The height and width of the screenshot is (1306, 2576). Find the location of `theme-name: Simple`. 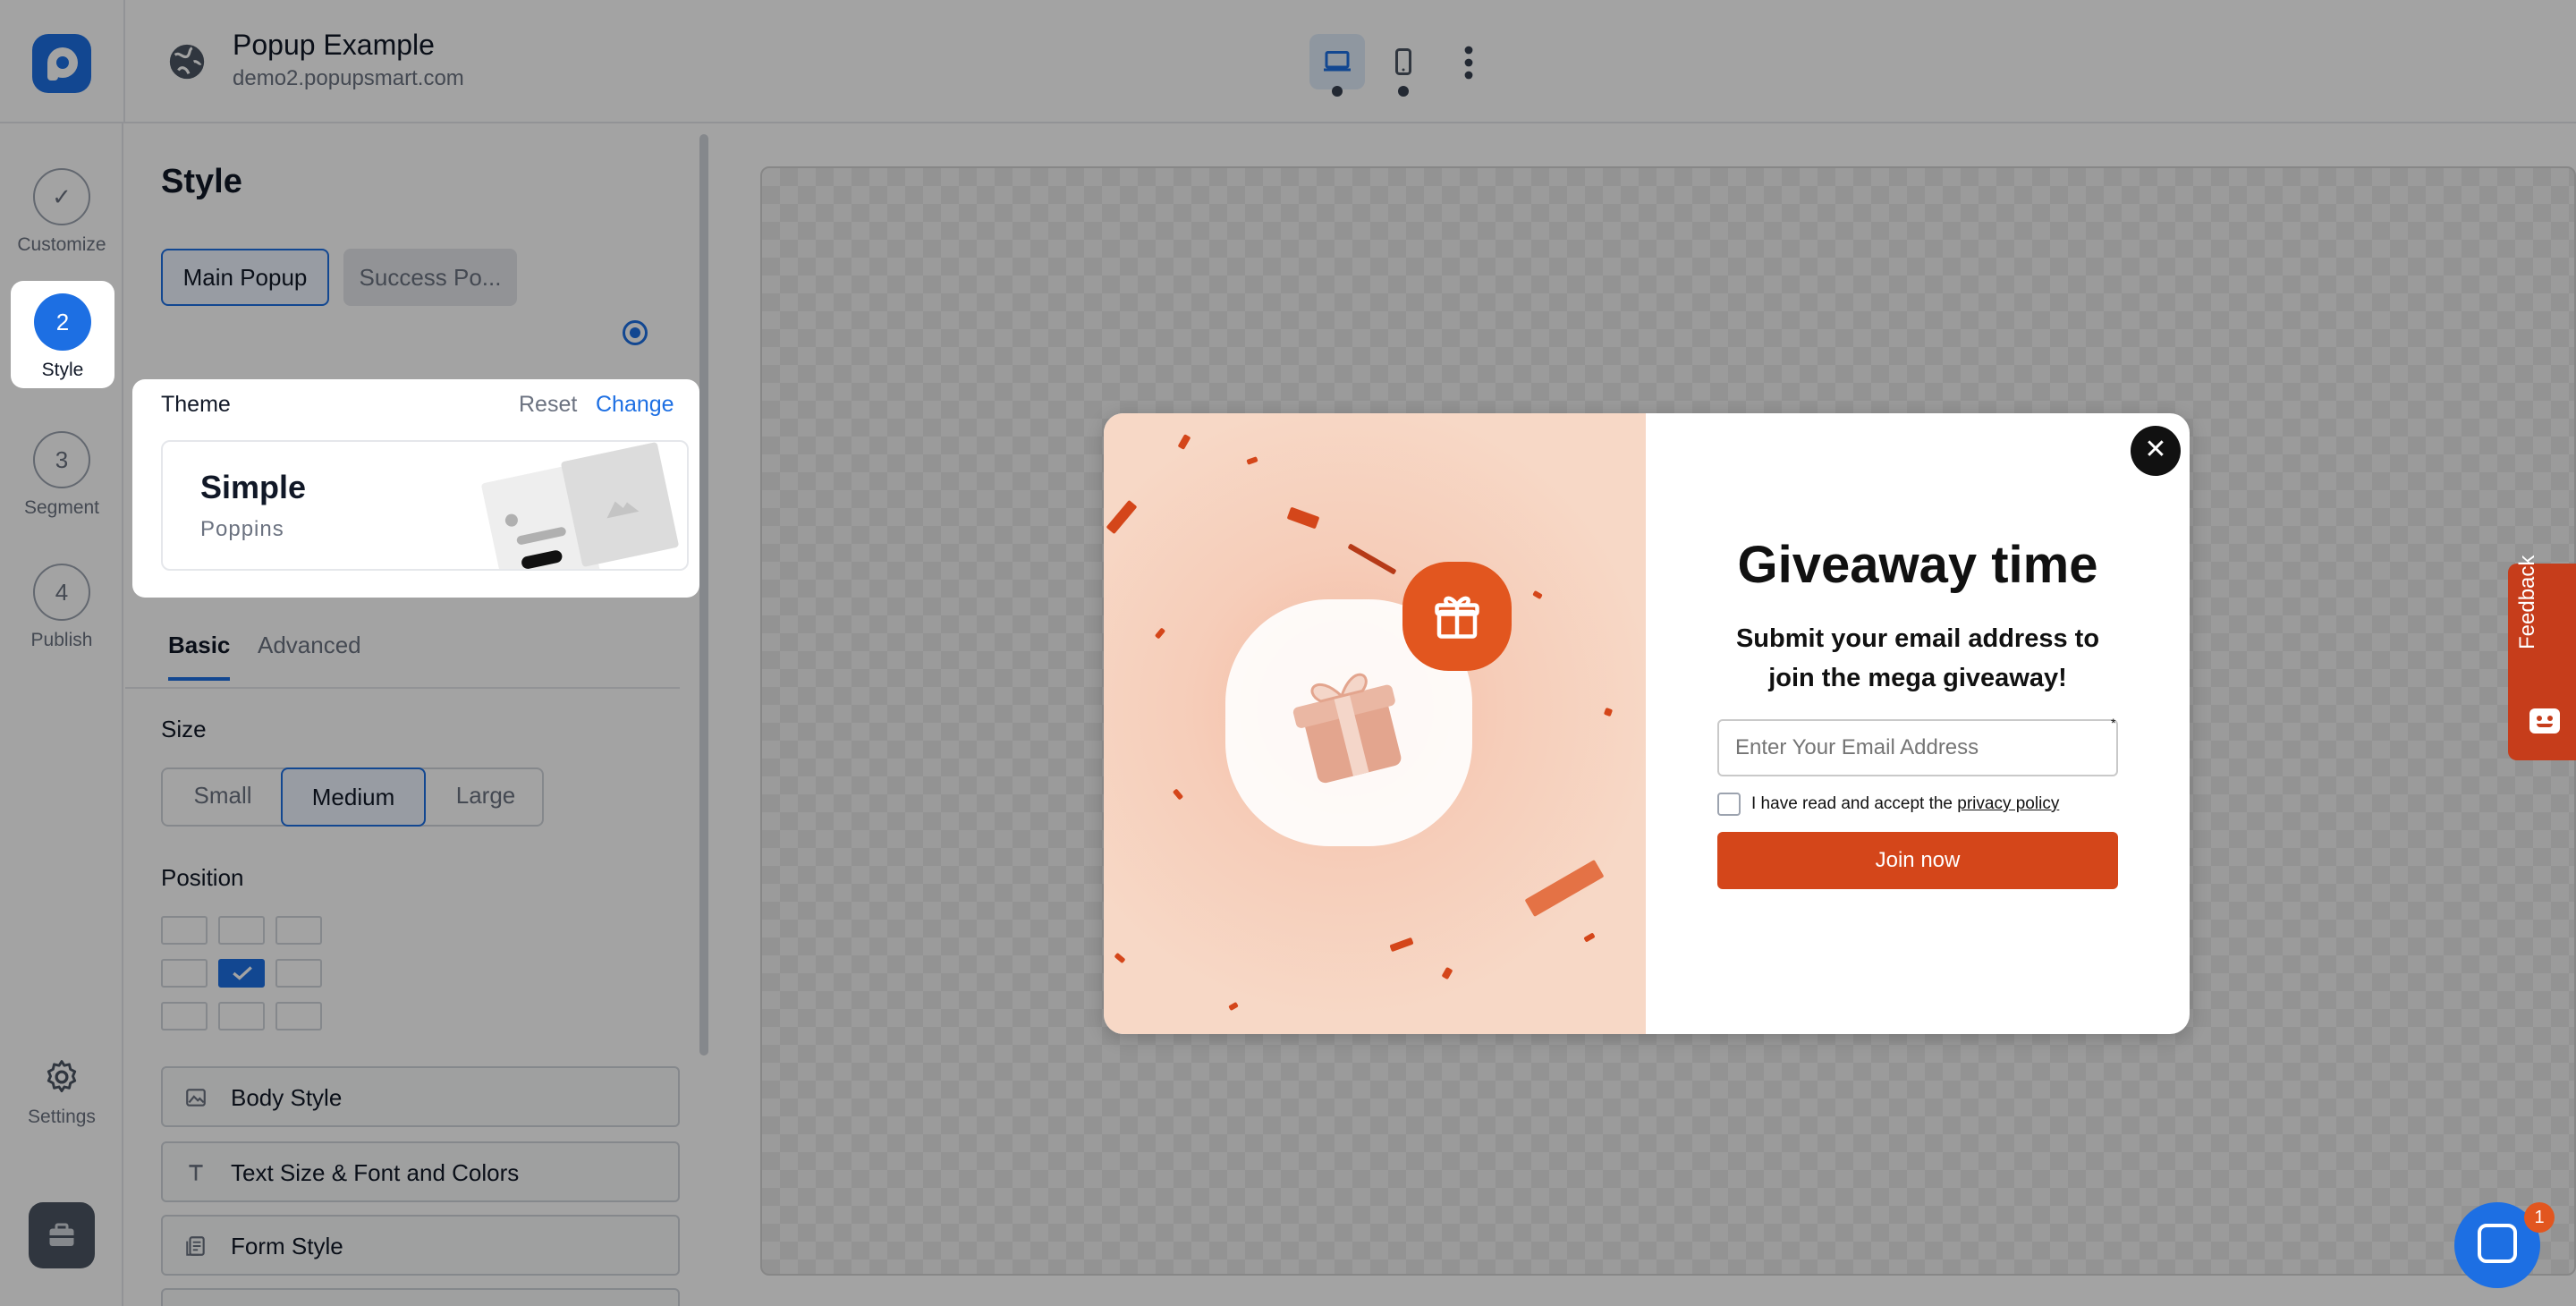

theme-name: Simple is located at coordinates (253, 487).